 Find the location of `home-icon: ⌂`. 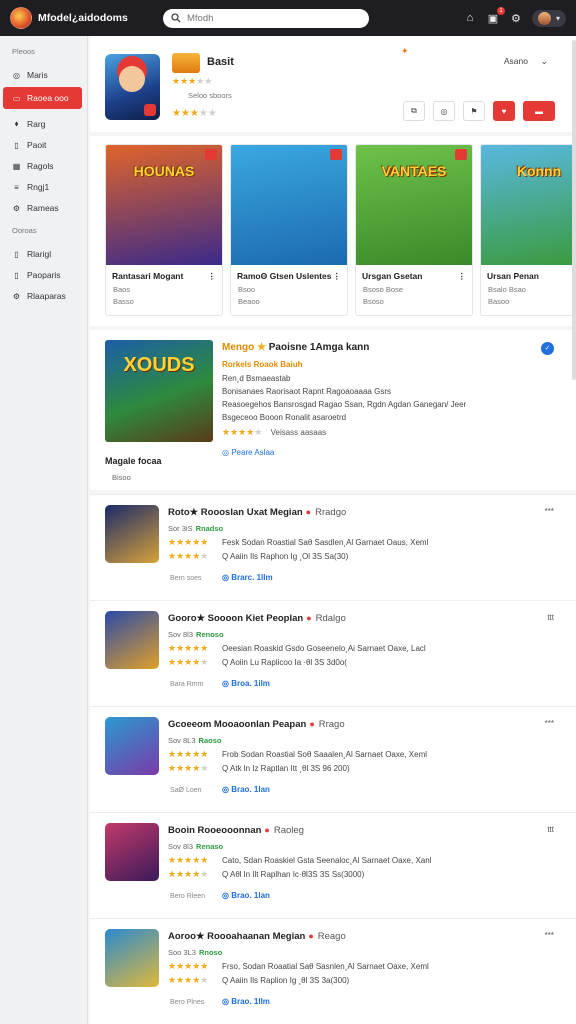

home-icon: ⌂ is located at coordinates (470, 18).